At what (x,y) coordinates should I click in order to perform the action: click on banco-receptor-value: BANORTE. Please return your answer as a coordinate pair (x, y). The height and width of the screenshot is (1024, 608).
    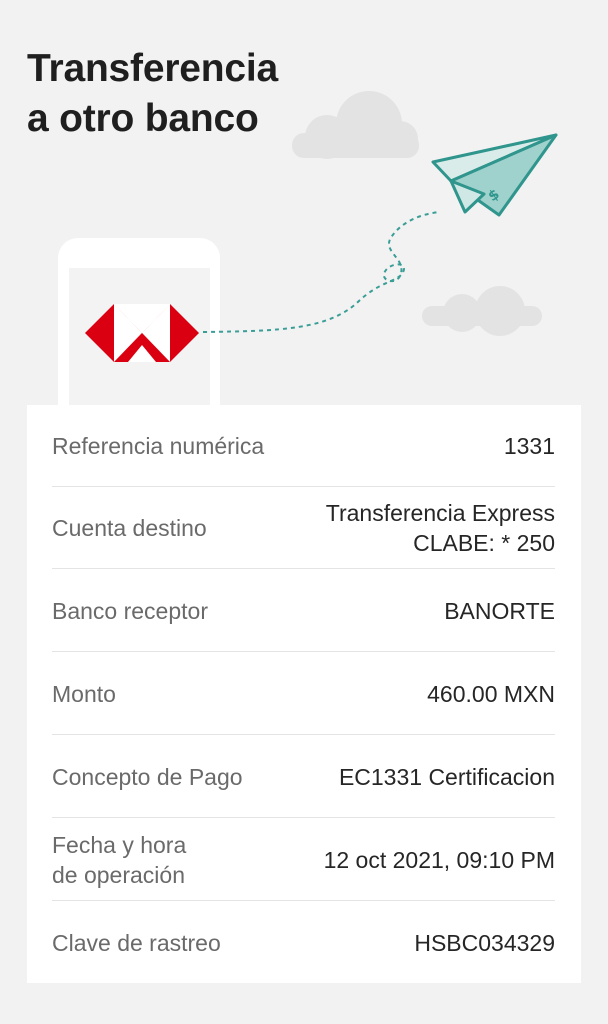
    Looking at the image, I should click on (499, 610).